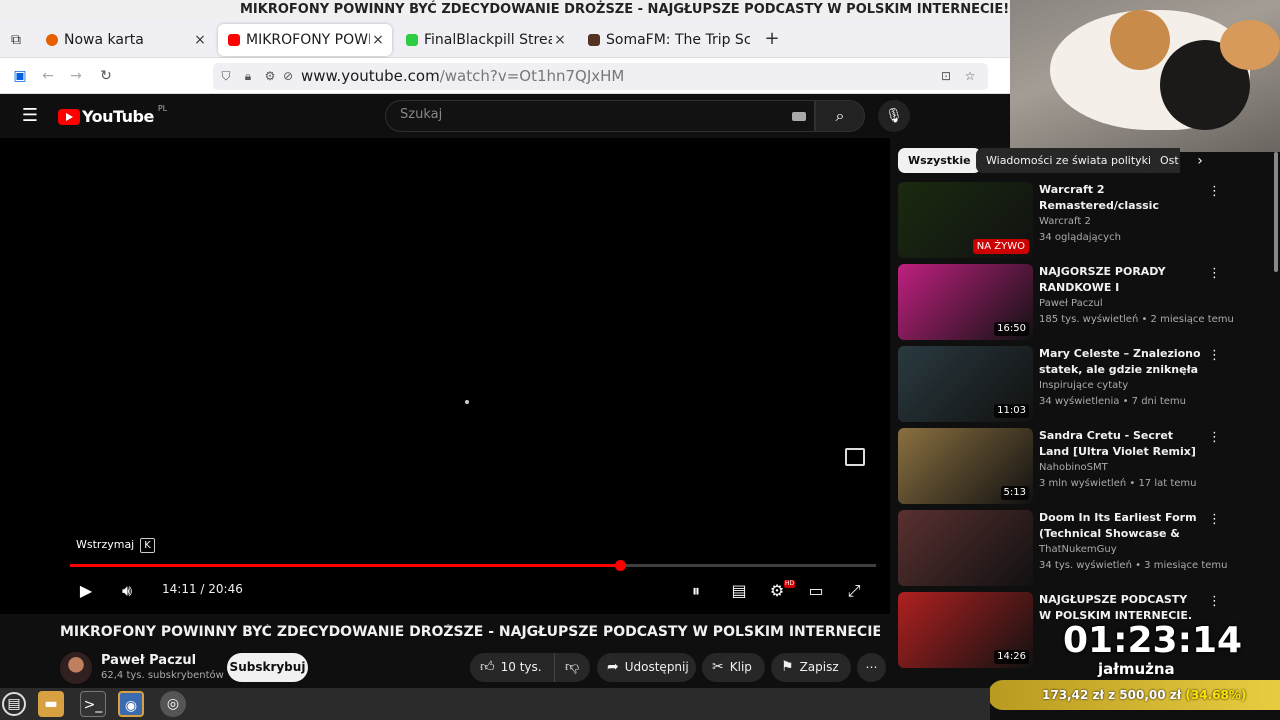 The image size is (1280, 720). Describe the element at coordinates (93, 704) in the screenshot. I see `terminal-icon: >_` at that location.